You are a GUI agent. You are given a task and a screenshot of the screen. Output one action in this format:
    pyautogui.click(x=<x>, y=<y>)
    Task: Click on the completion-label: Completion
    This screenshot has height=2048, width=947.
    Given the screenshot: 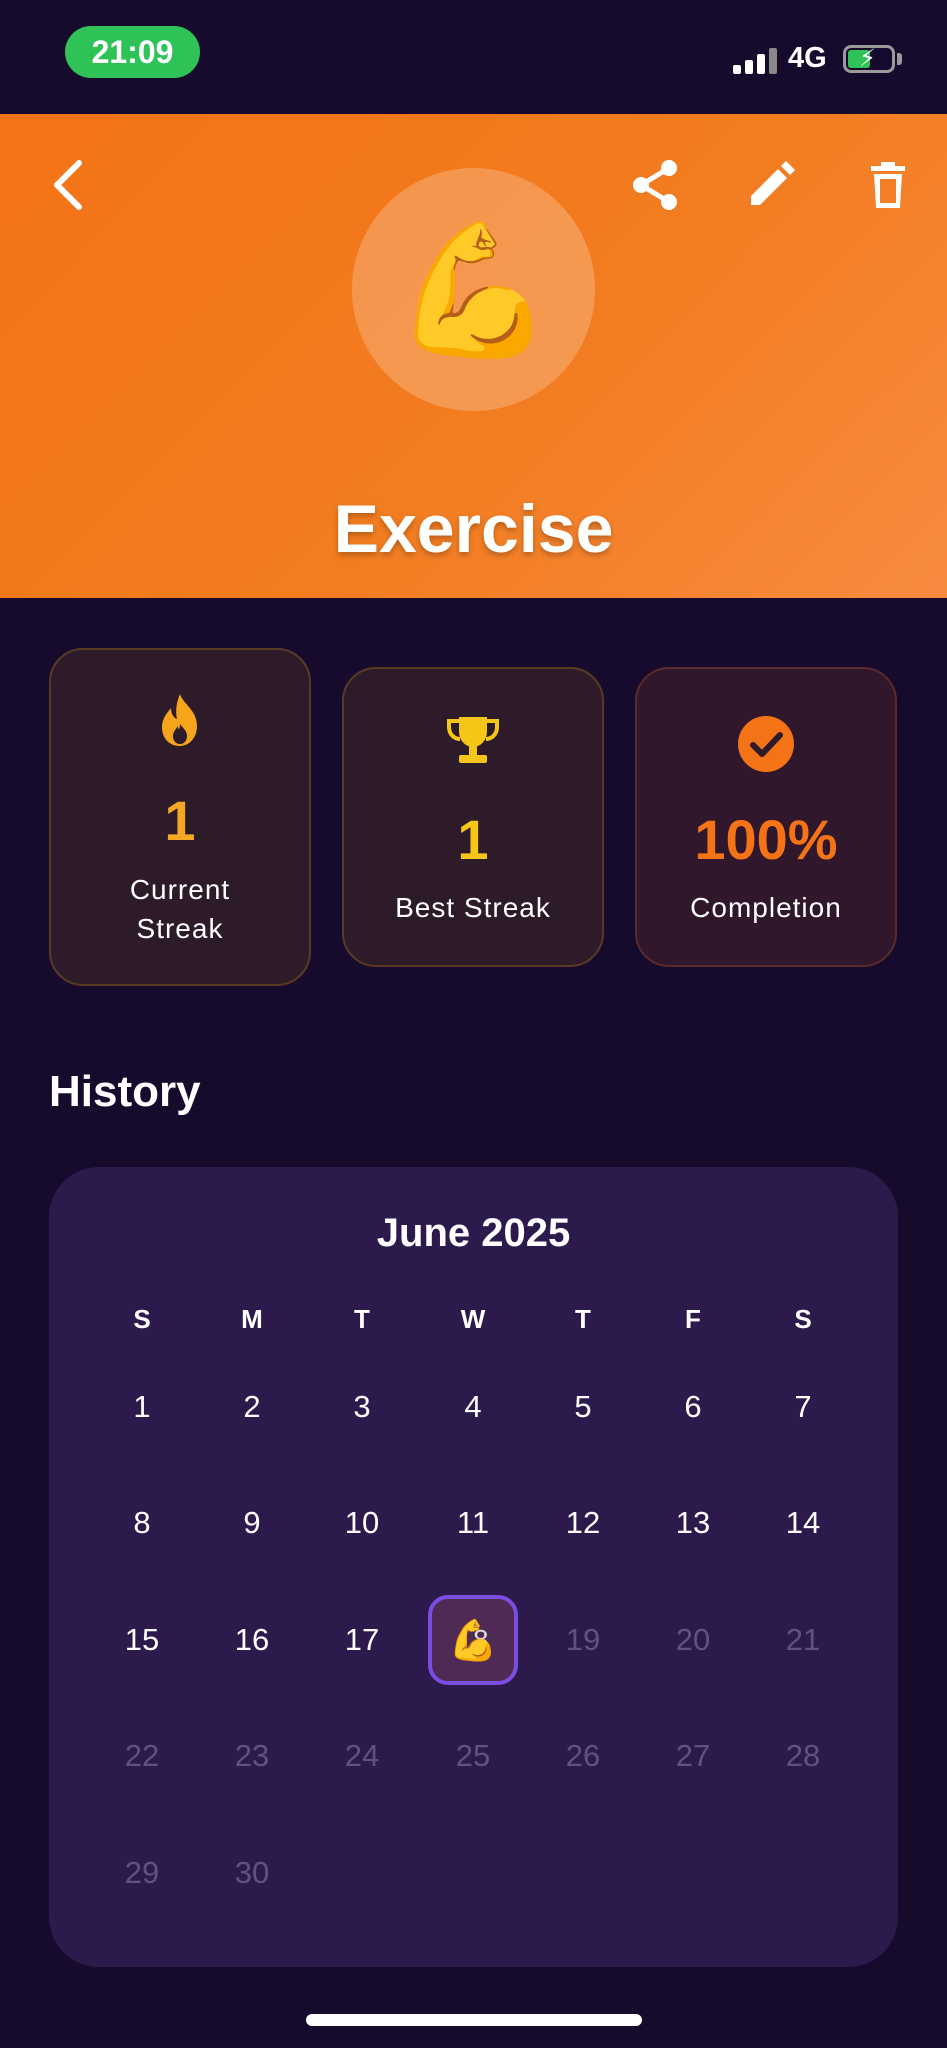 What is the action you would take?
    pyautogui.click(x=766, y=907)
    